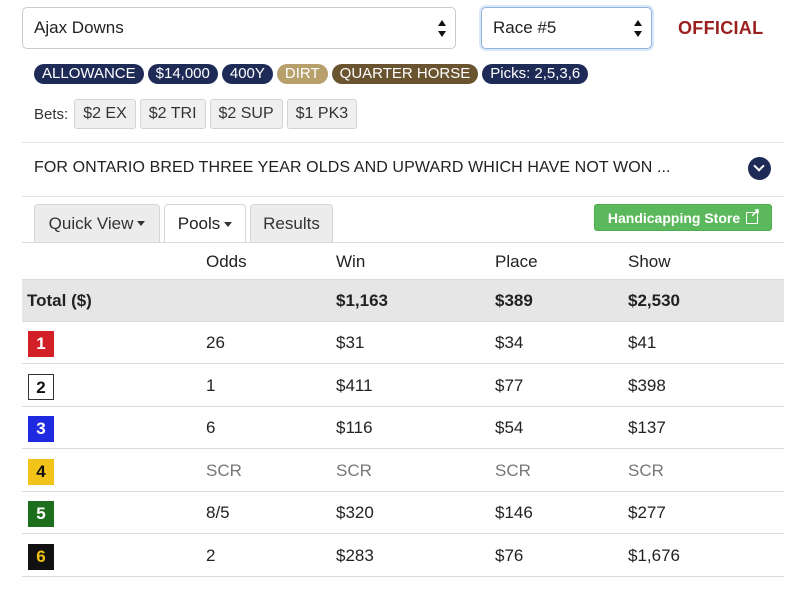  Describe the element at coordinates (215, 342) in the screenshot. I see `cell-odds: 26` at that location.